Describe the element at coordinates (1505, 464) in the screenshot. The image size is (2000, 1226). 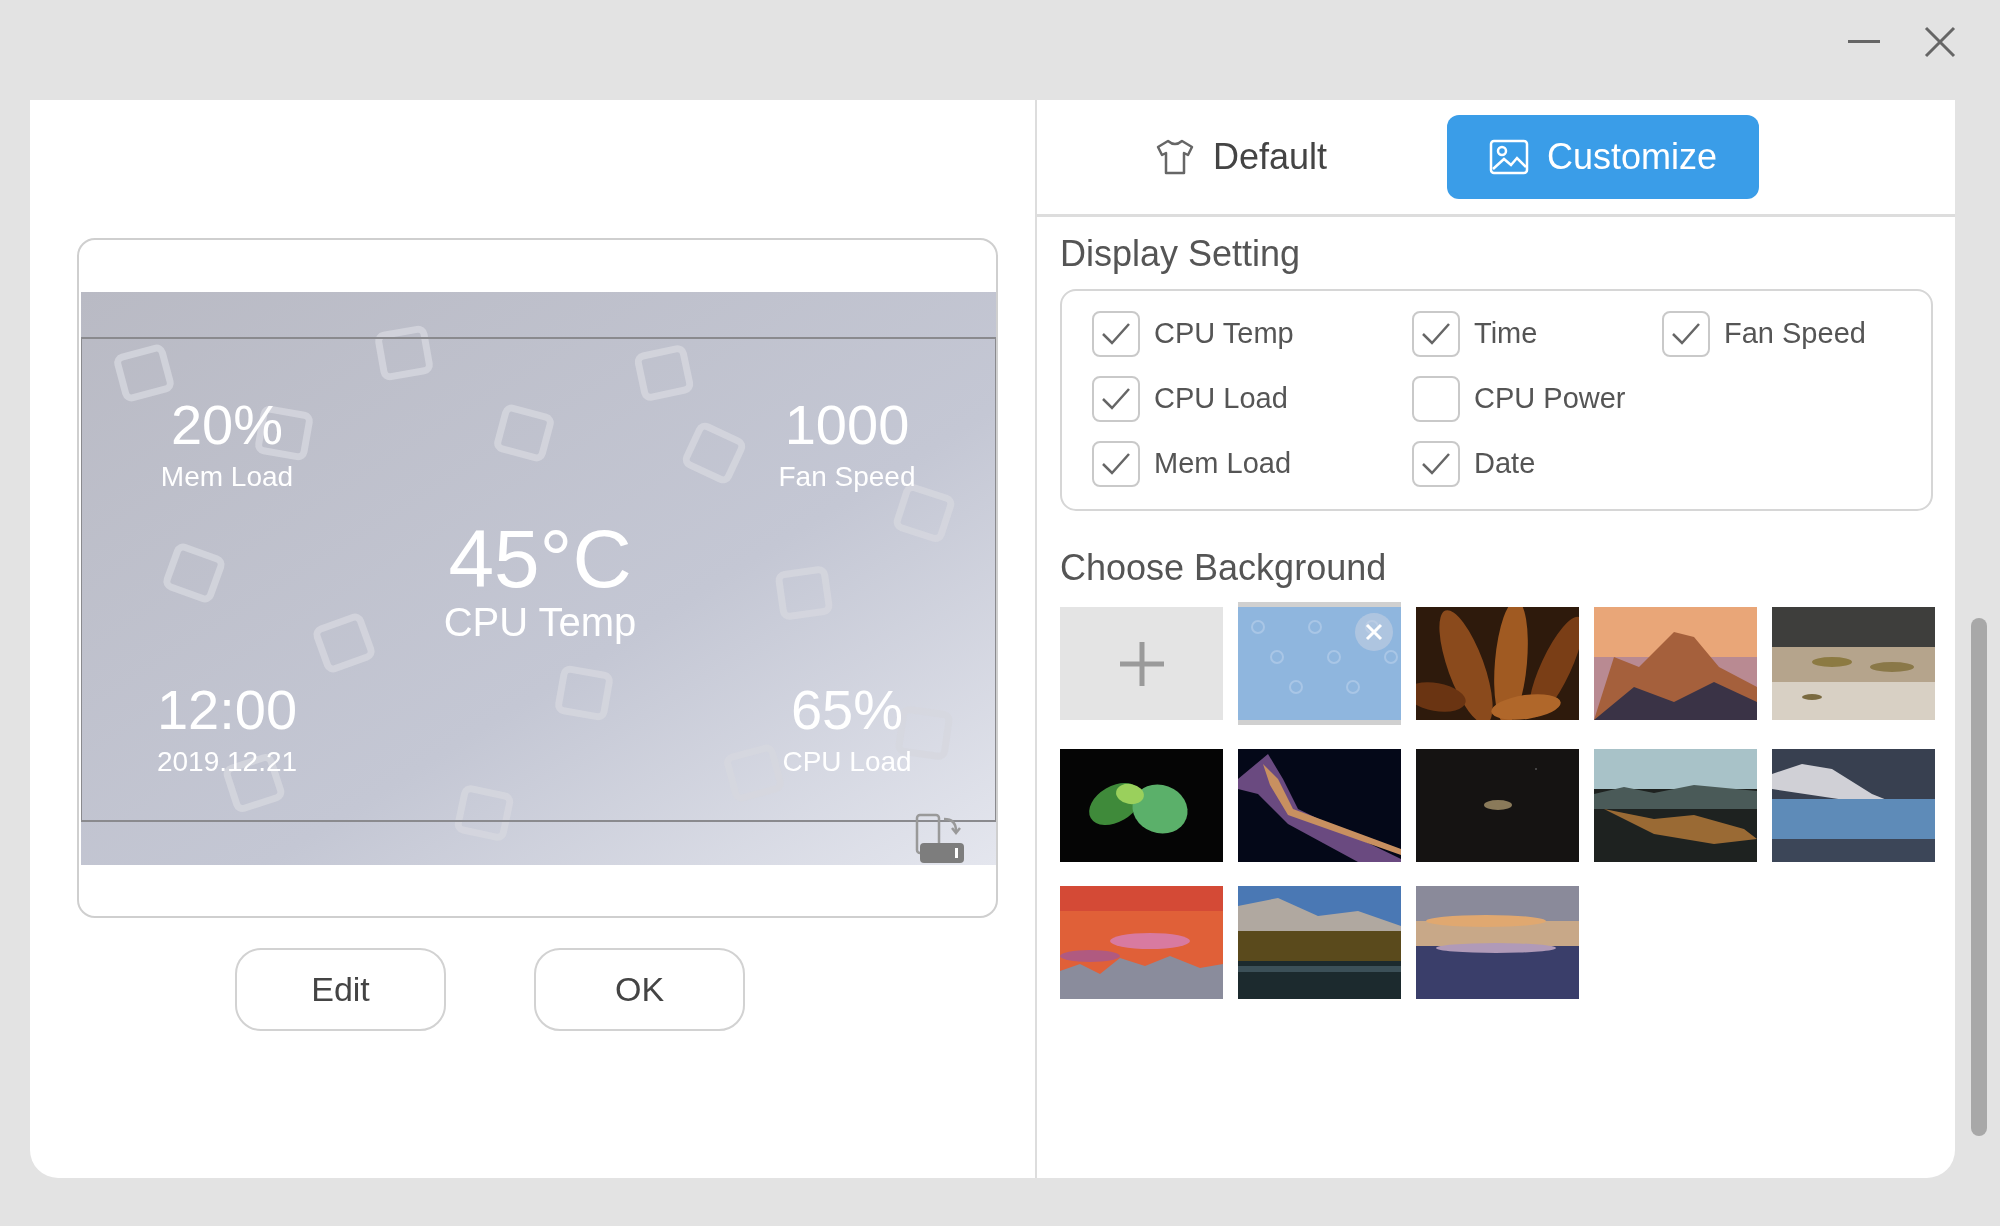
I see `checkbox-label: Date` at that location.